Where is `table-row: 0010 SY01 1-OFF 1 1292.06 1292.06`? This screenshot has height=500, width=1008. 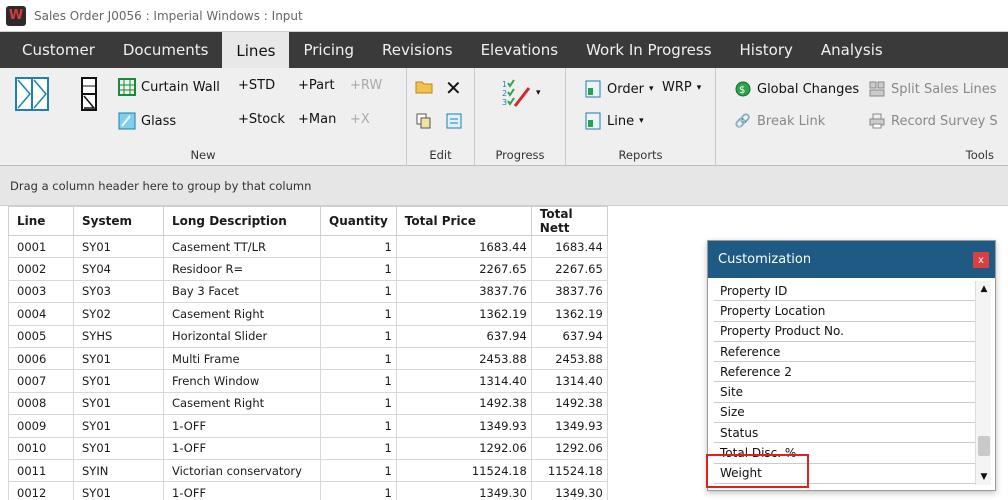 table-row: 0010 SY01 1-OFF 1 1292.06 1292.06 is located at coordinates (308, 448).